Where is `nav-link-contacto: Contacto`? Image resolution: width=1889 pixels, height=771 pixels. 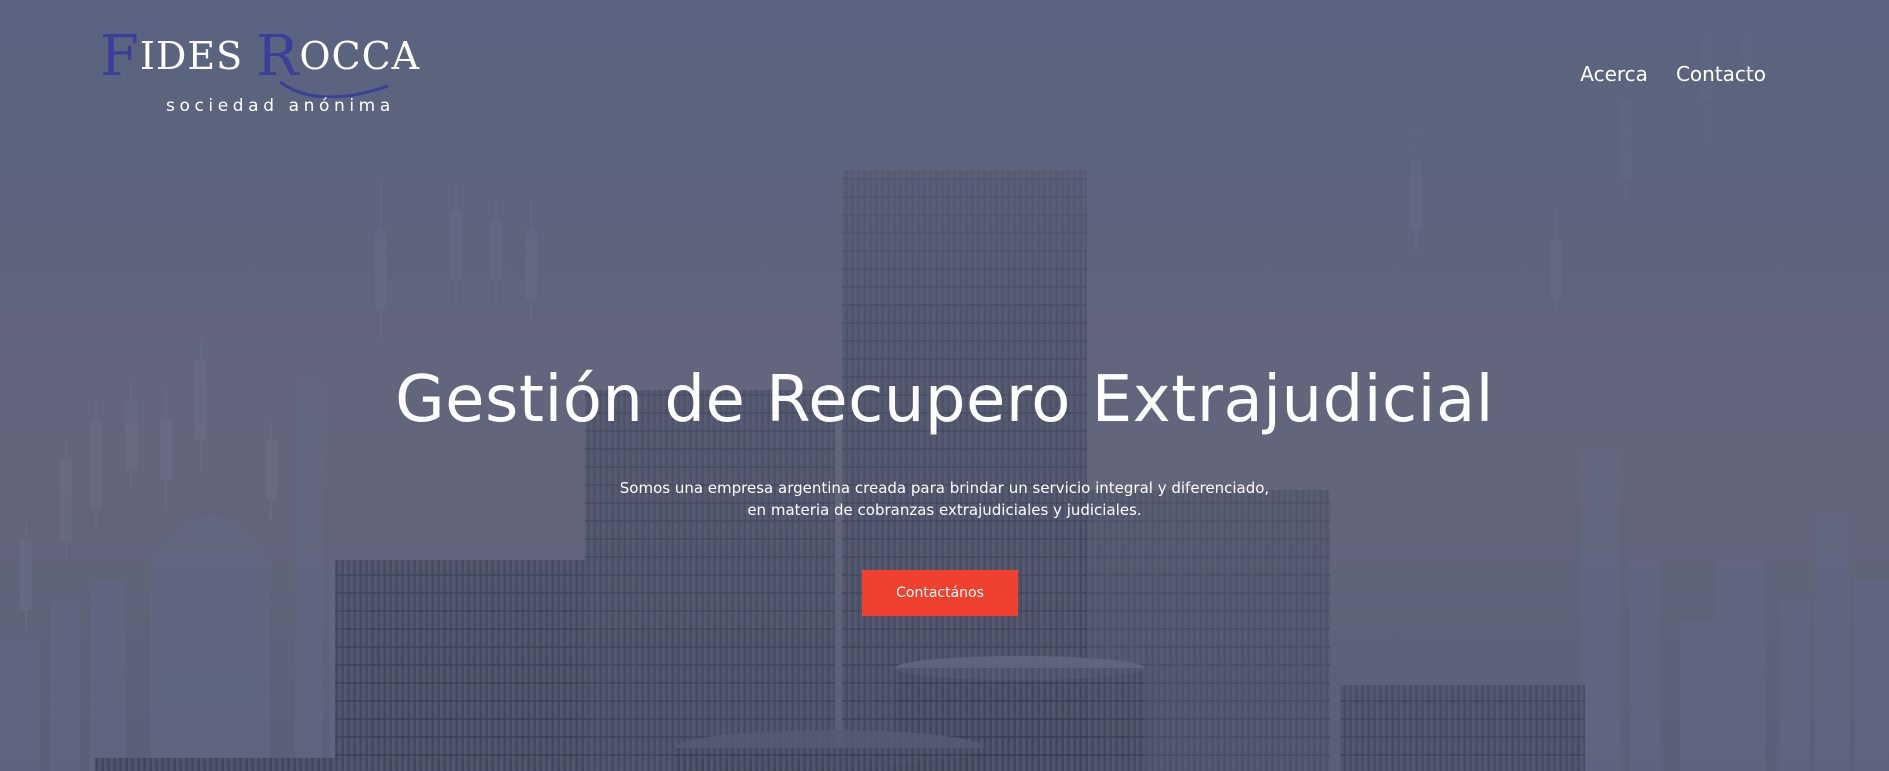
nav-link-contacto: Contacto is located at coordinates (1721, 74).